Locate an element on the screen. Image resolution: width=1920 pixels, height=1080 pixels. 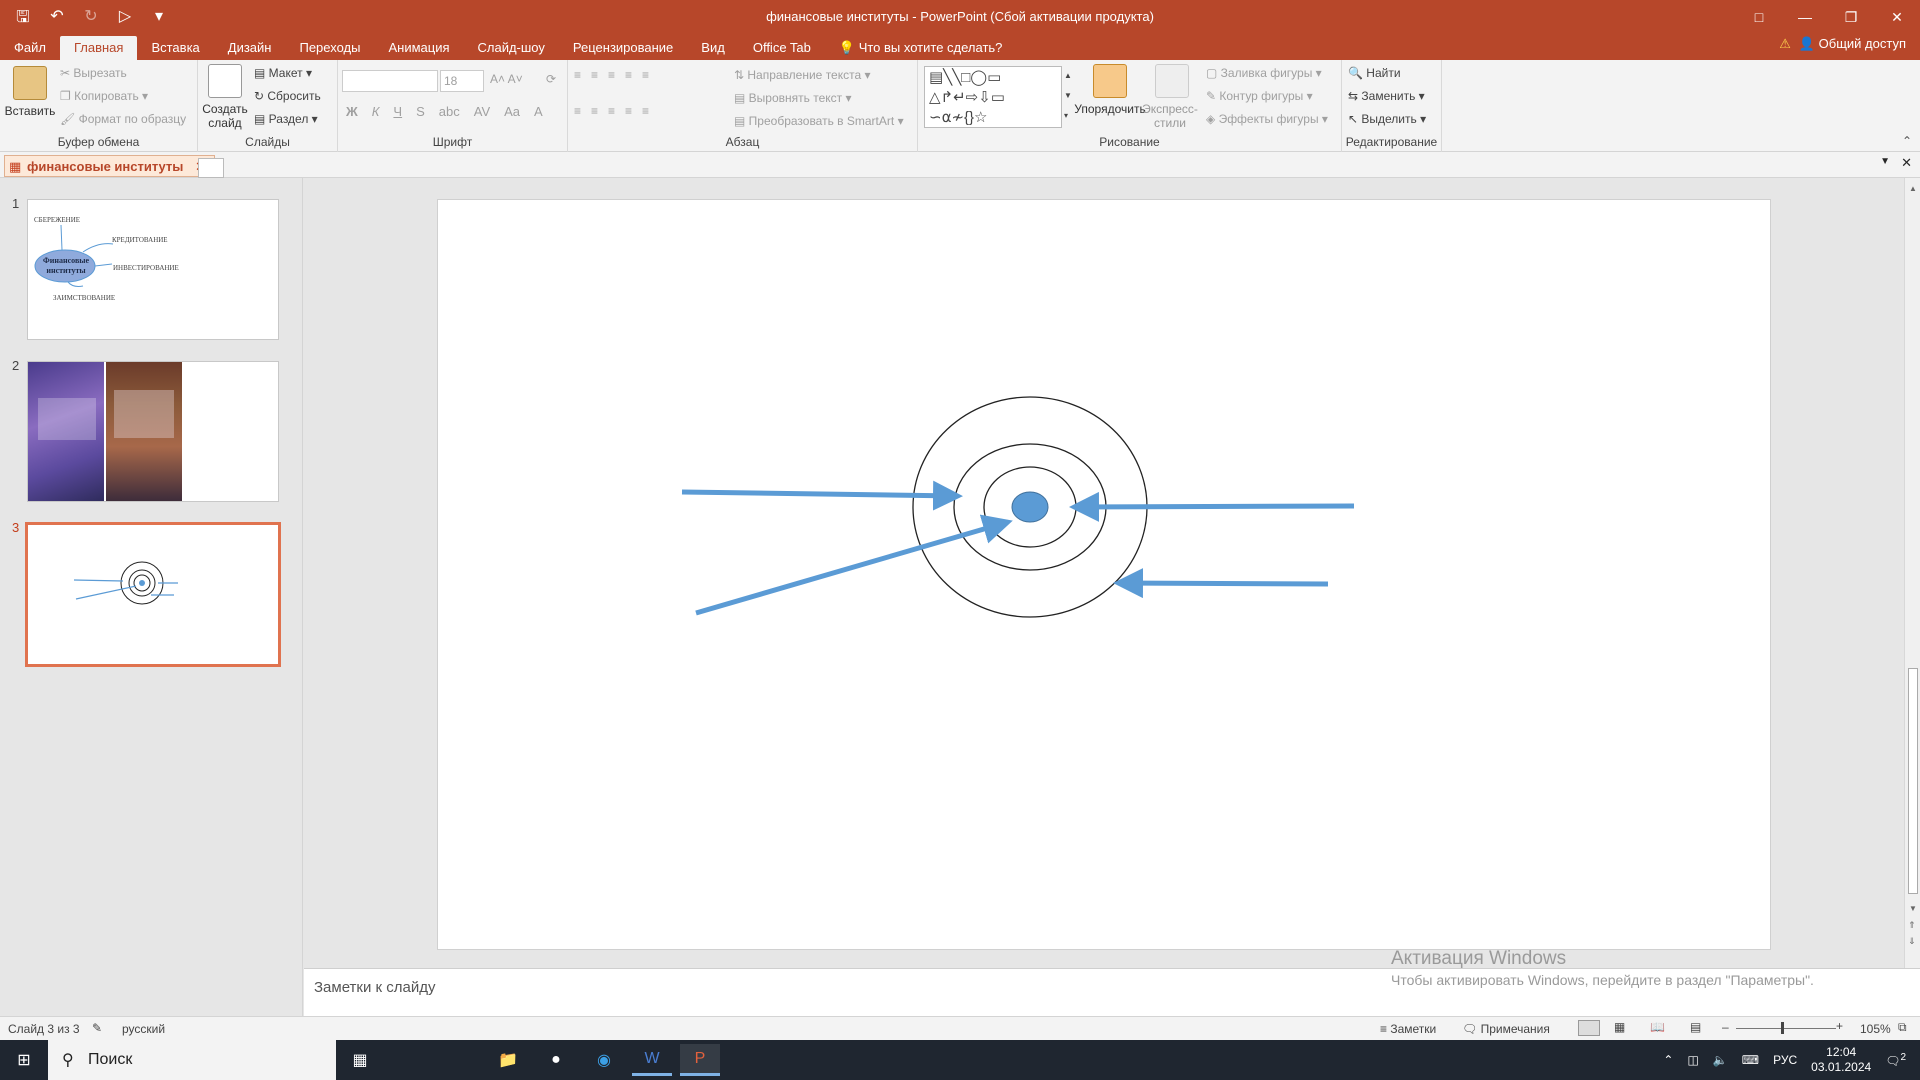
input-language: РУС is located at coordinates (1785, 1060).